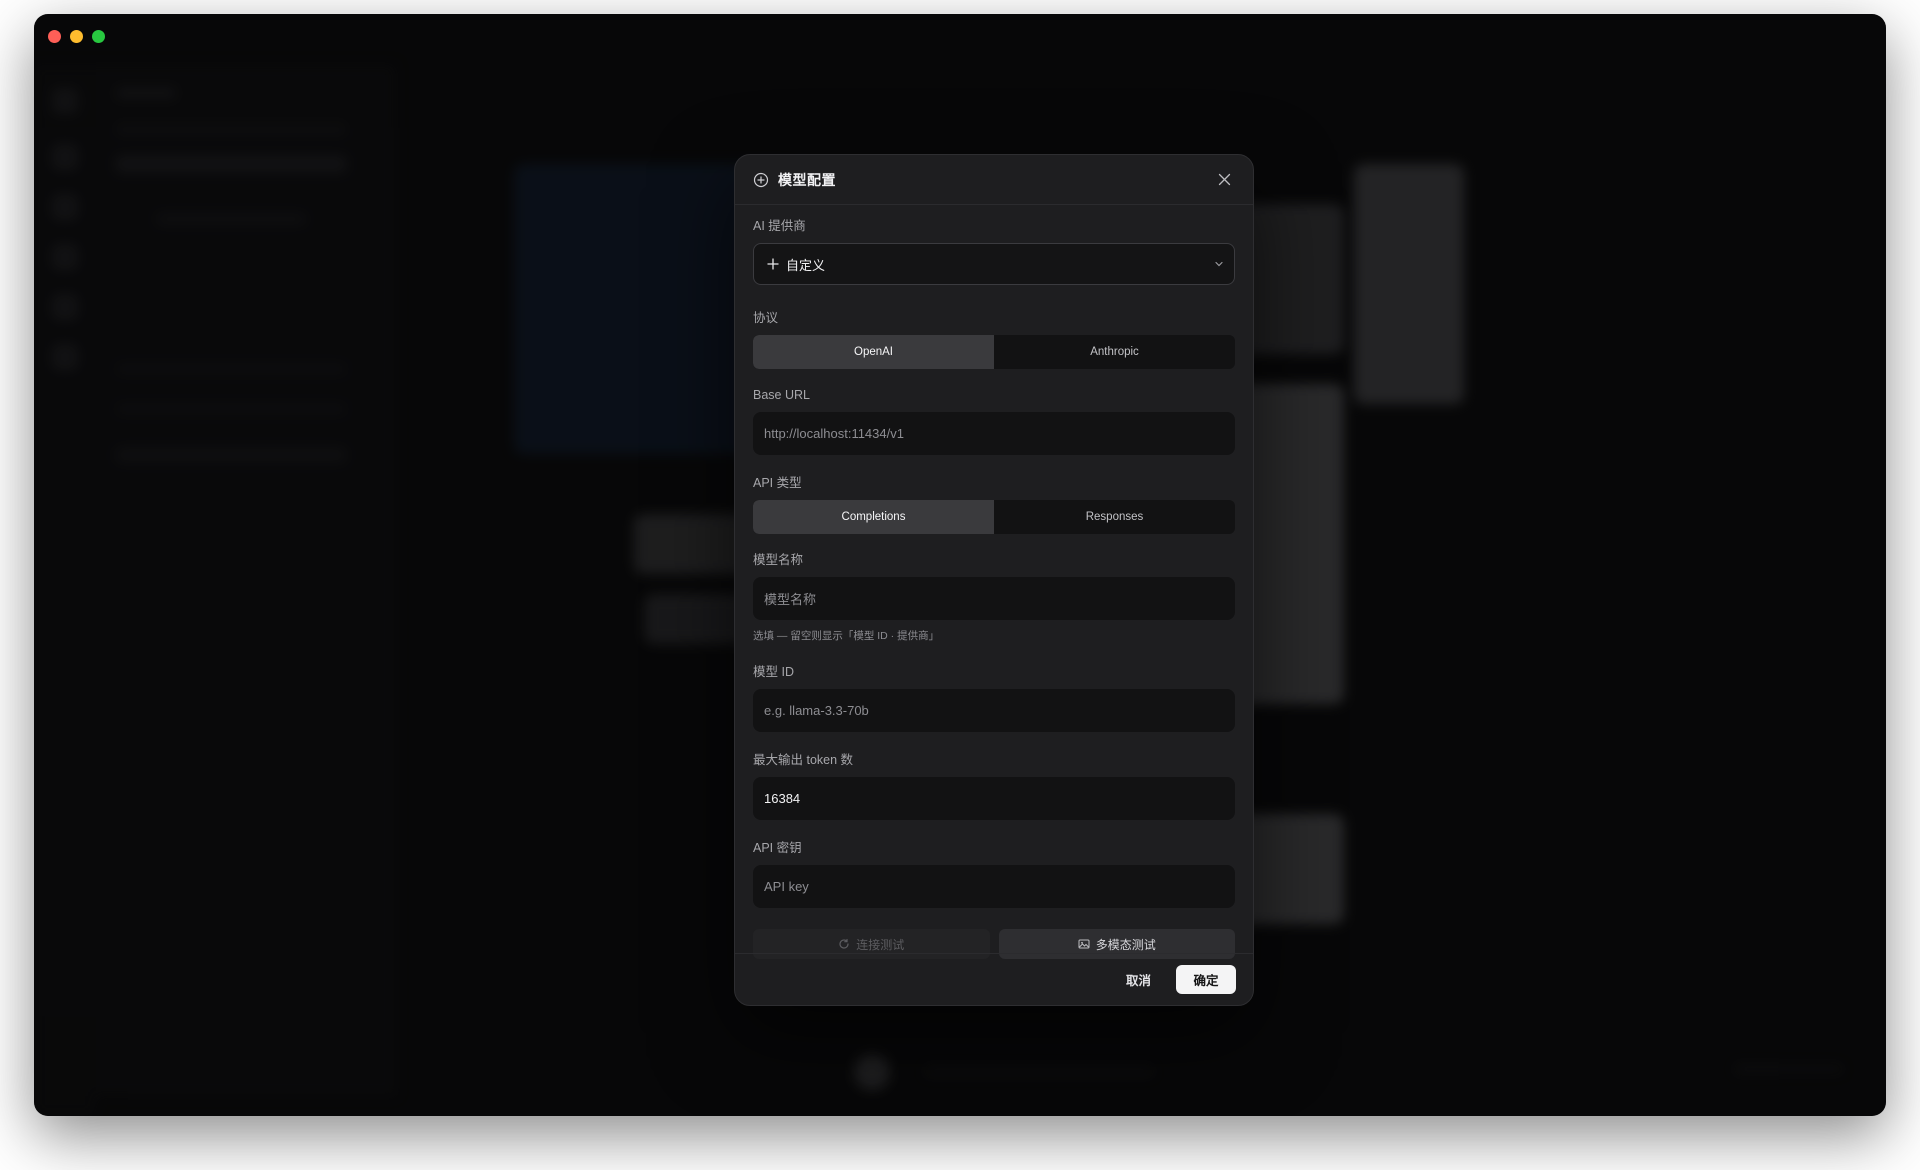 This screenshot has width=1920, height=1170. What do you see at coordinates (1084, 944) in the screenshot?
I see `image-icon` at bounding box center [1084, 944].